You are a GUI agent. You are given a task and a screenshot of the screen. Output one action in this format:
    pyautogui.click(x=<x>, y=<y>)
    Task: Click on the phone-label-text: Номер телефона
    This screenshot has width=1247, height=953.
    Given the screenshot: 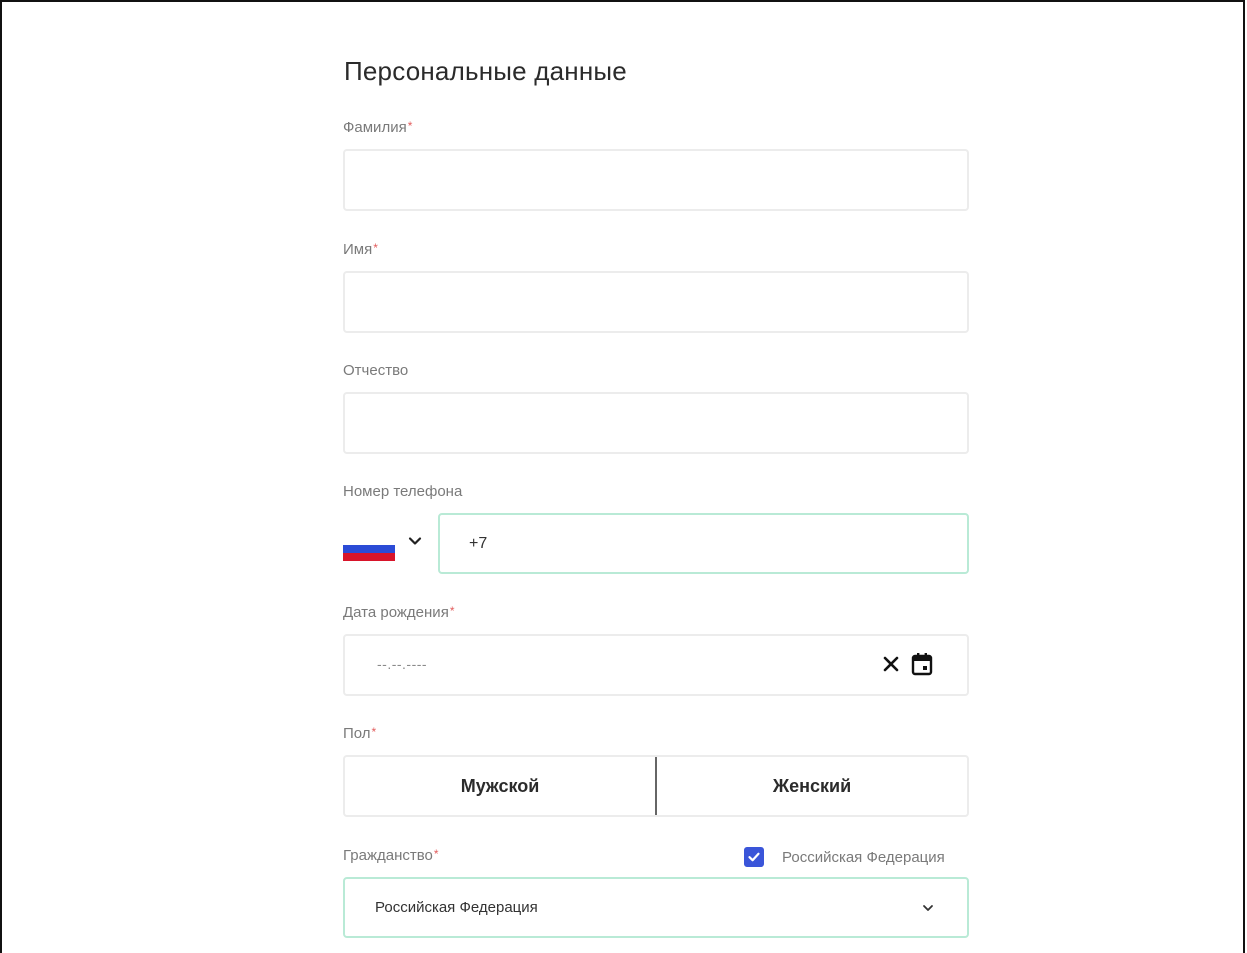 What is the action you would take?
    pyautogui.click(x=403, y=491)
    